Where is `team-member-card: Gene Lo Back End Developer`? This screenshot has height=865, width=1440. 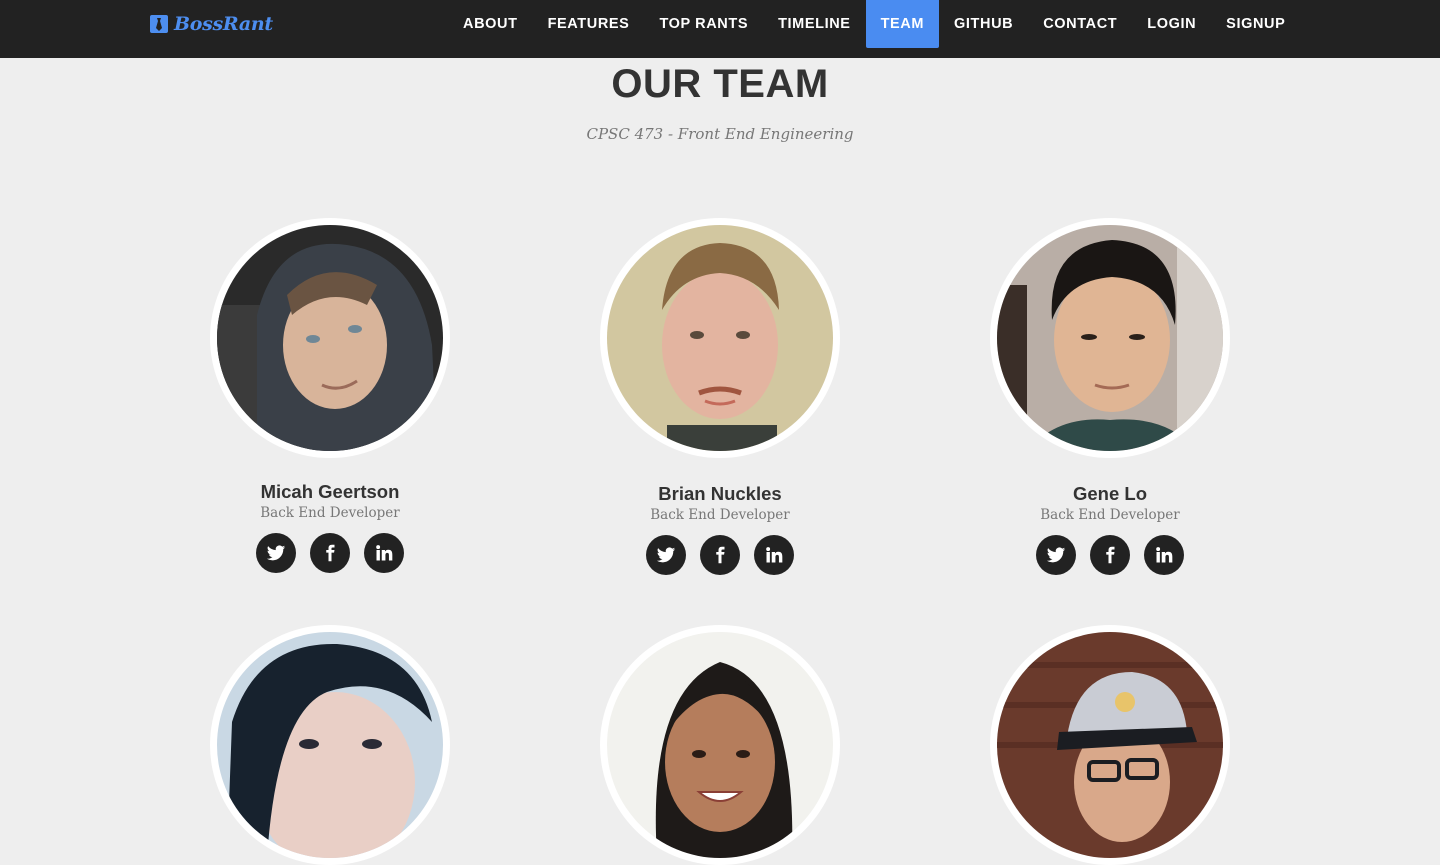
team-member-card: Gene Lo Back End Developer is located at coordinates (1110, 396).